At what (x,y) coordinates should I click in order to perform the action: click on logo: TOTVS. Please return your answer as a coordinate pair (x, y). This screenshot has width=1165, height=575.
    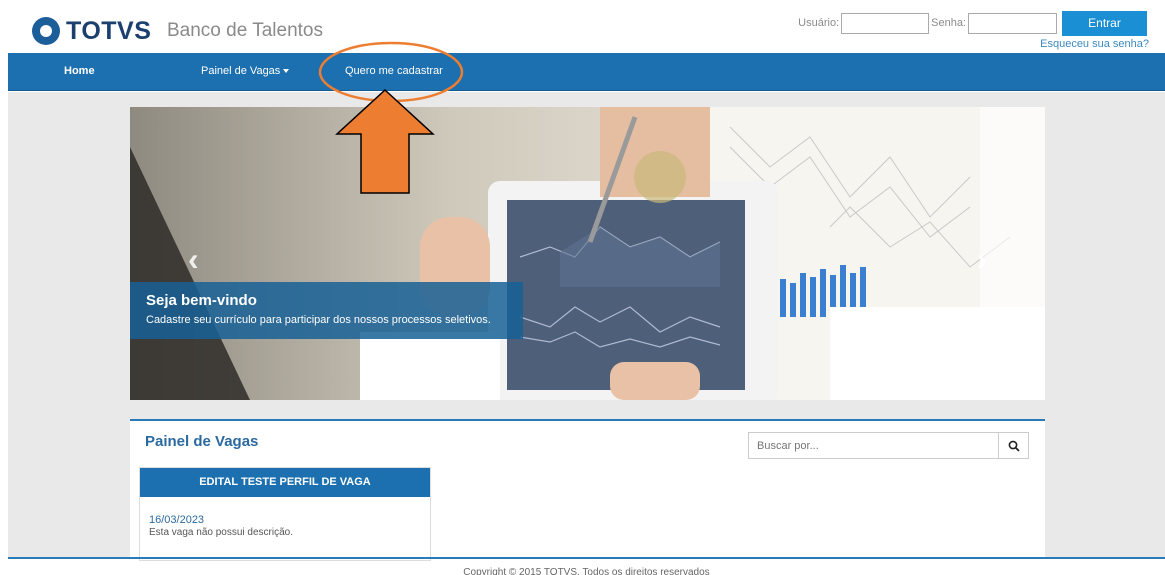
    Looking at the image, I should click on (91, 31).